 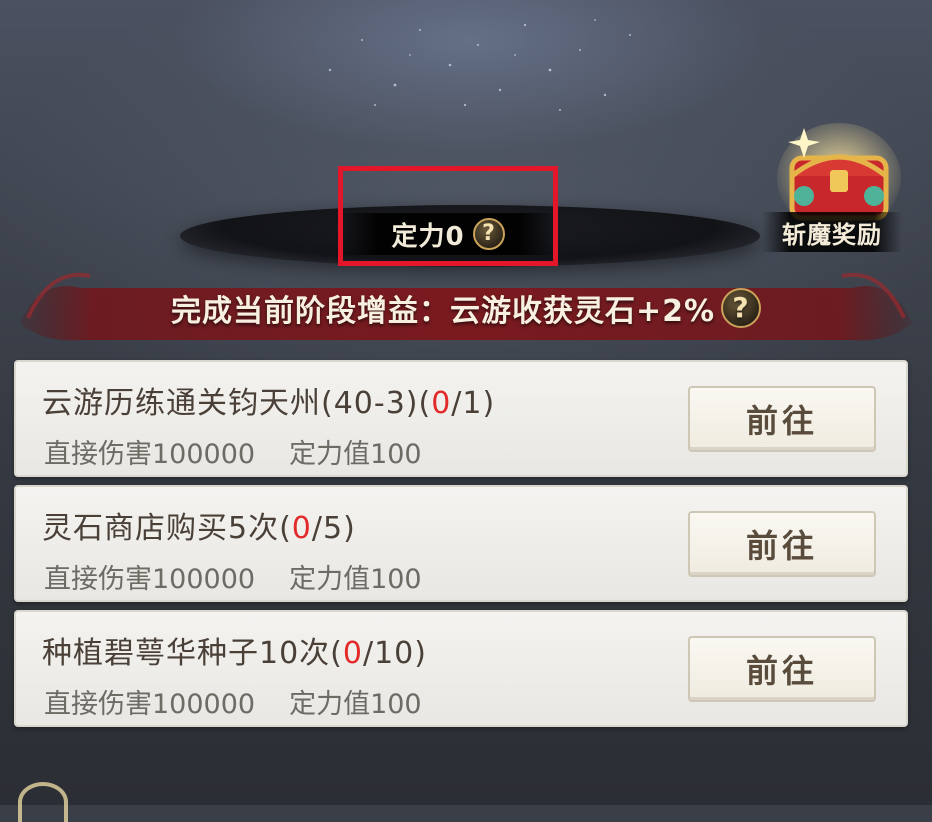 I want to click on reward-label: 斩魔奖励, so click(x=832, y=232).